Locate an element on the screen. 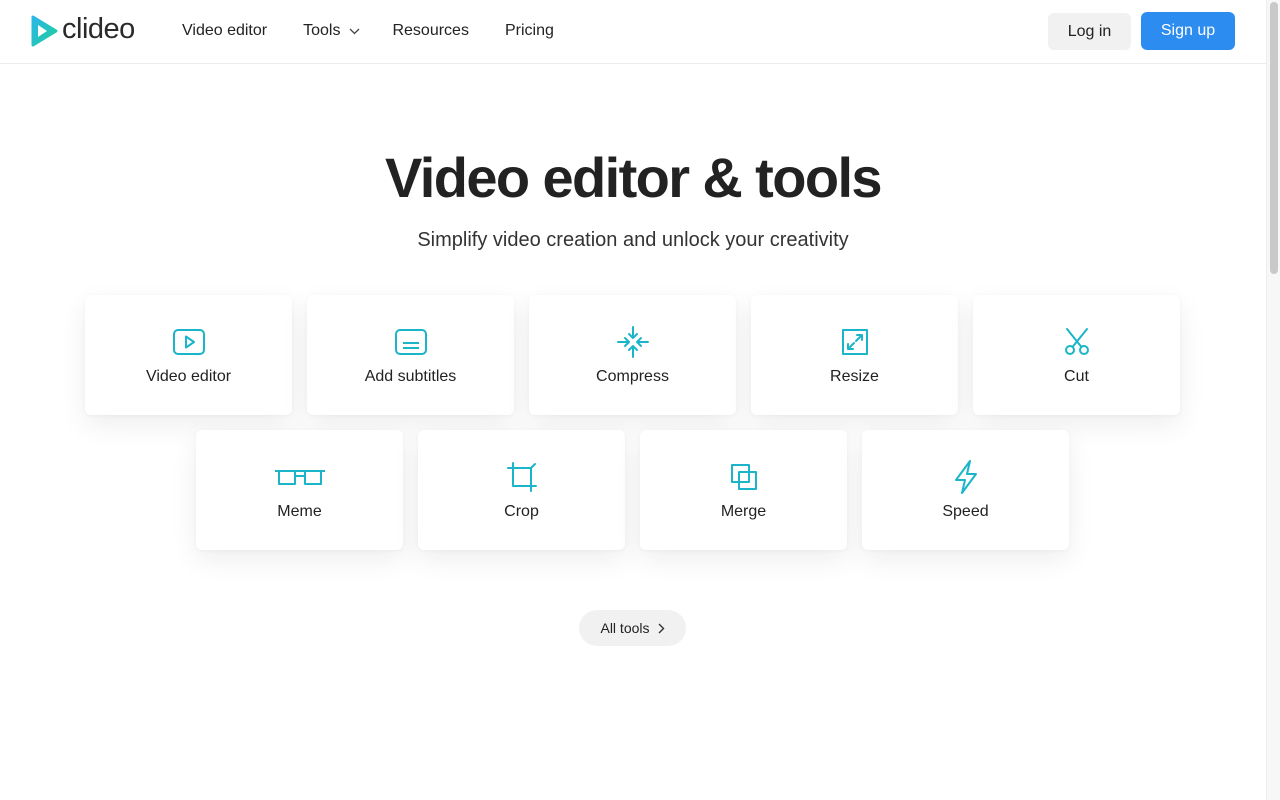  logo-text: clideo is located at coordinates (98, 29).